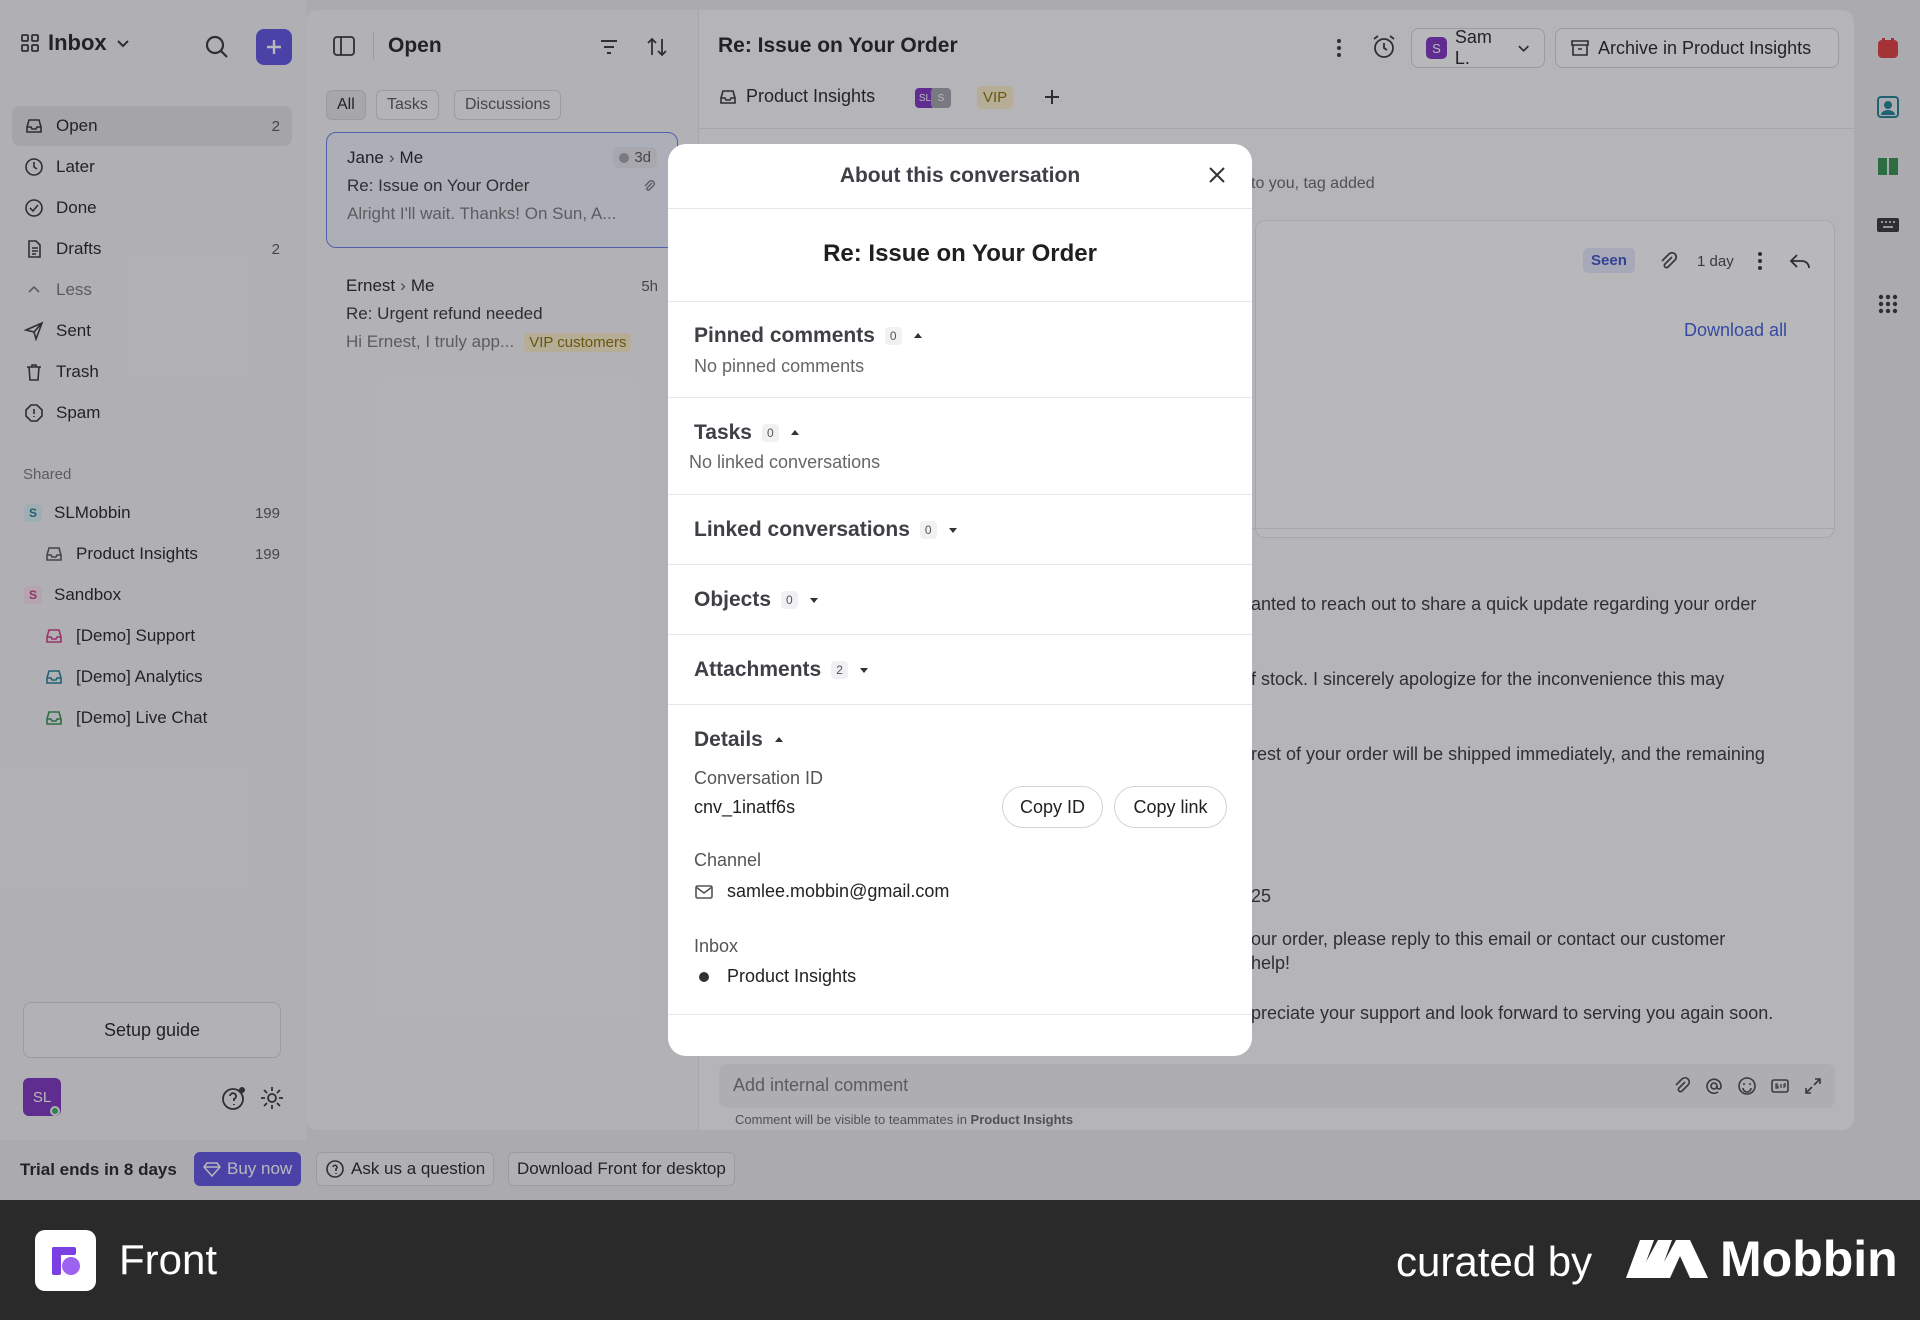 This screenshot has height=1320, width=1920. What do you see at coordinates (733, 599) in the screenshot?
I see `section-label: Objects` at bounding box center [733, 599].